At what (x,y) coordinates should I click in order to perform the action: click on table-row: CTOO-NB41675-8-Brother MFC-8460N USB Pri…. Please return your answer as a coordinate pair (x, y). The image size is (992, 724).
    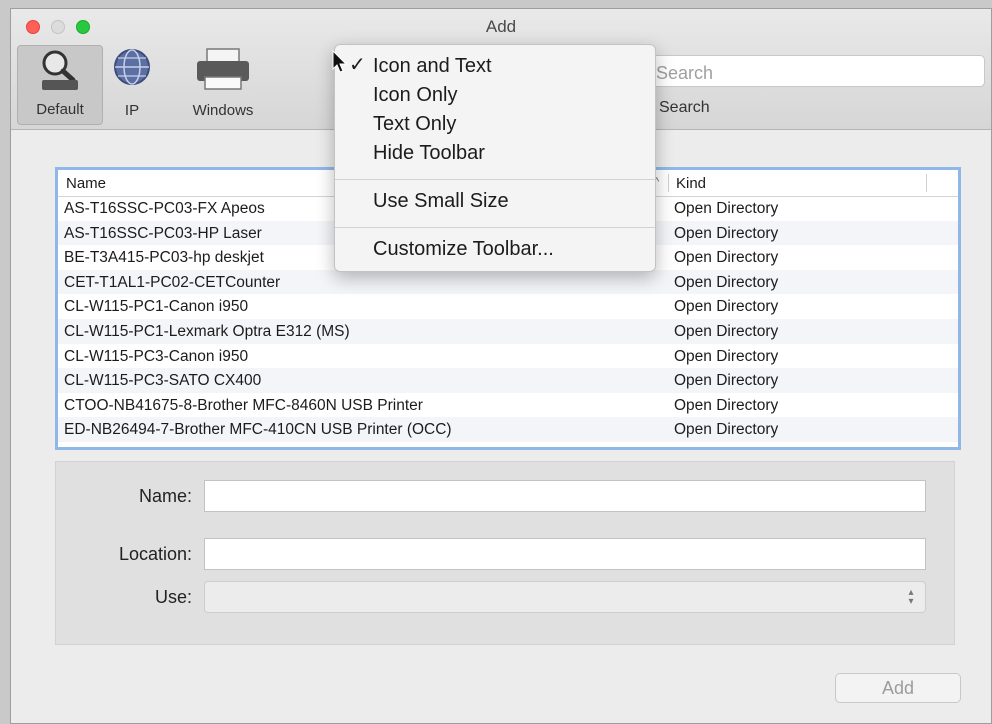
    Looking at the image, I should click on (508, 405).